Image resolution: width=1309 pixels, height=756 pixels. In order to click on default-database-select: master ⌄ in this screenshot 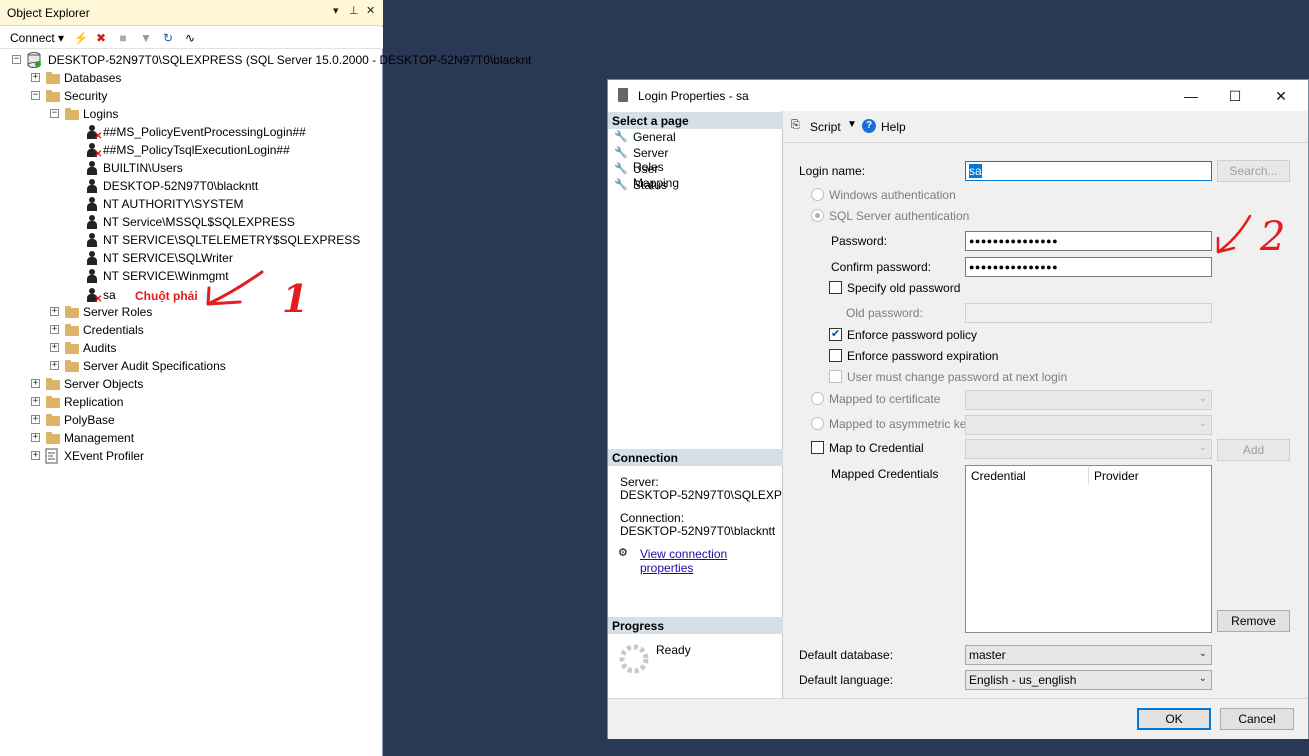, I will do `click(1088, 655)`.